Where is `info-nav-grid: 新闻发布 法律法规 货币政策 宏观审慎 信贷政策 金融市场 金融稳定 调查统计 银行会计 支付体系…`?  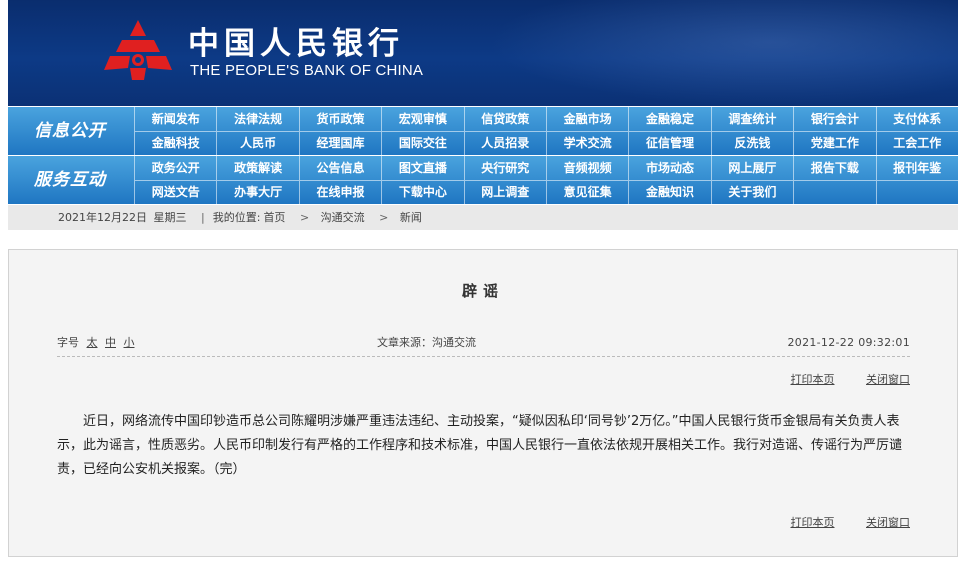 info-nav-grid: 新闻发布 法律法规 货币政策 宏观审慎 信贷政策 金融市场 金融稳定 调查统计 银行会计 支付体系… is located at coordinates (546, 131).